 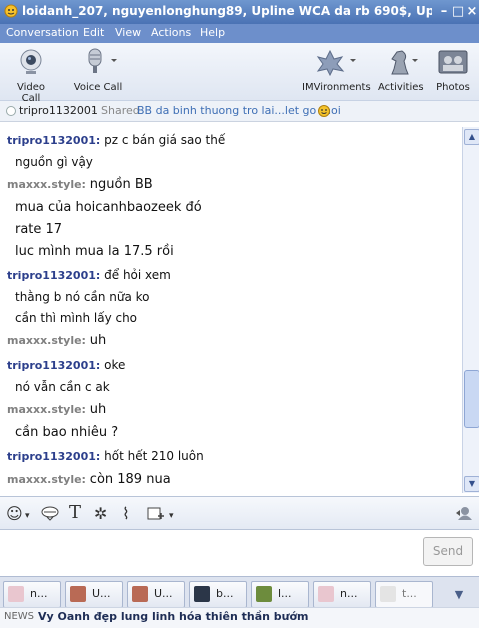 What do you see at coordinates (453, 62) in the screenshot?
I see `photos-icon` at bounding box center [453, 62].